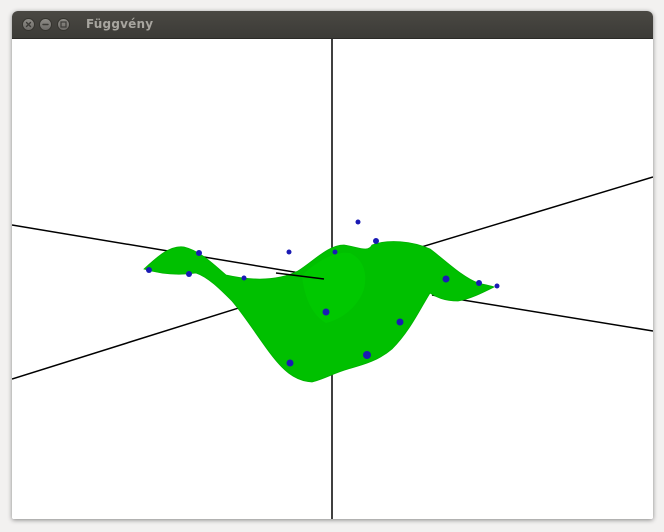 This screenshot has width=664, height=532. I want to click on maximize-button, so click(63, 24).